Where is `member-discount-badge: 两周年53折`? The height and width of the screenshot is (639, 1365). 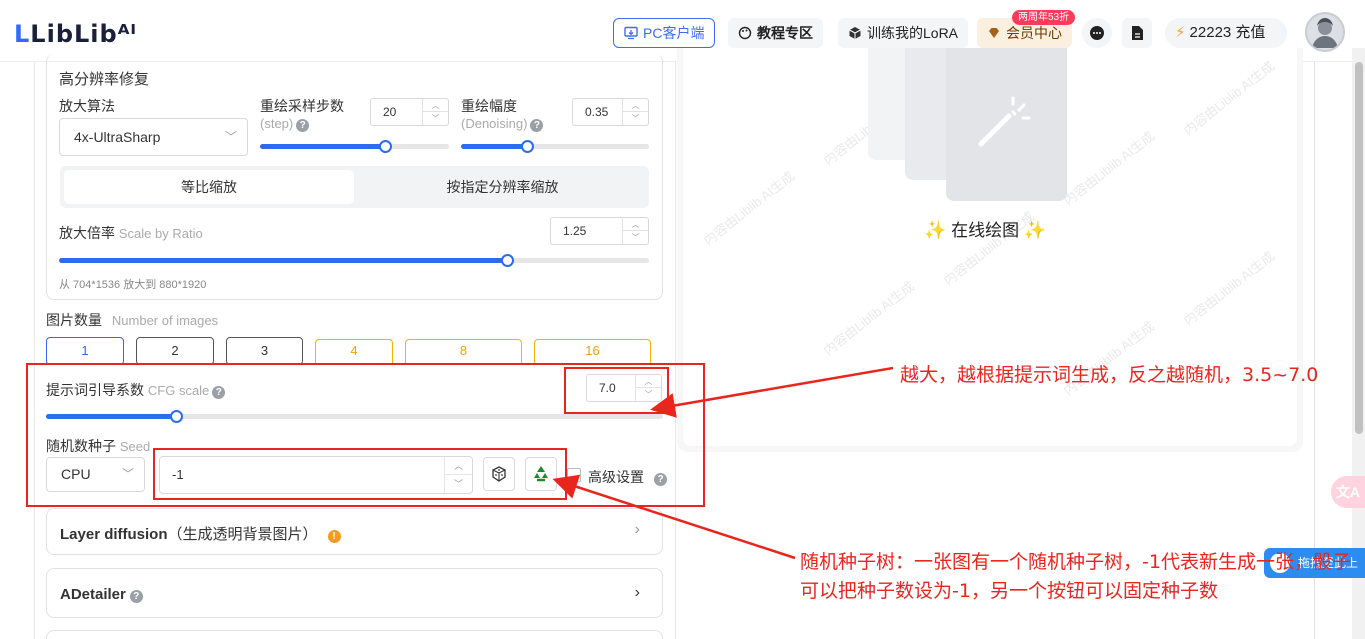 member-discount-badge: 两周年53折 is located at coordinates (1044, 17).